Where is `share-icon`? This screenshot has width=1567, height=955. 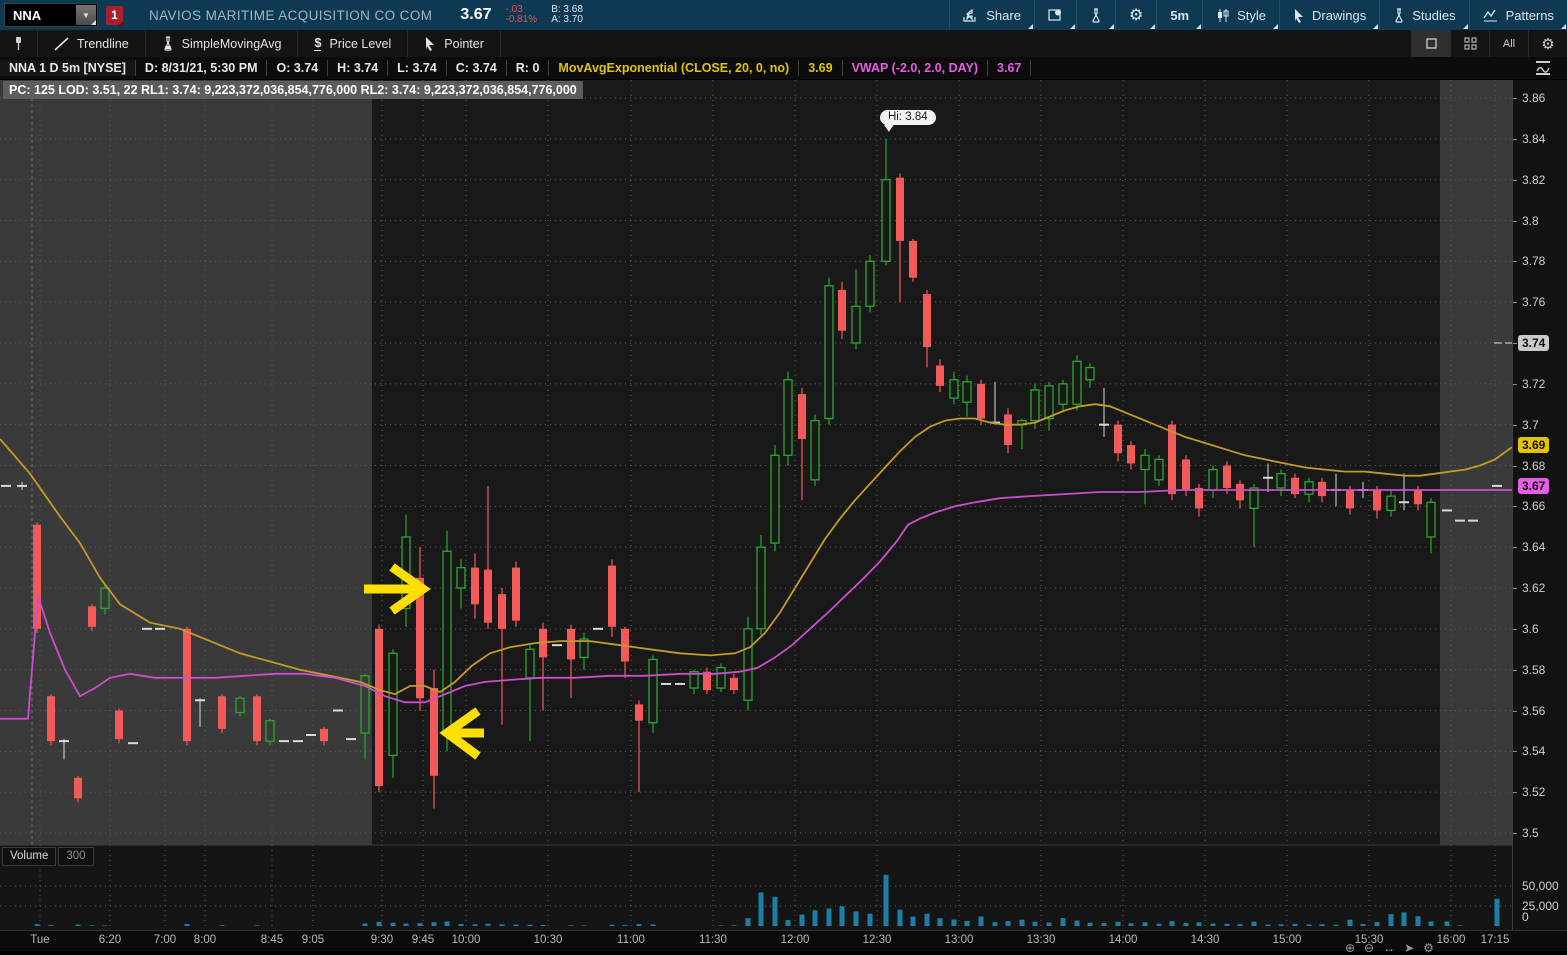
share-icon is located at coordinates (969, 15).